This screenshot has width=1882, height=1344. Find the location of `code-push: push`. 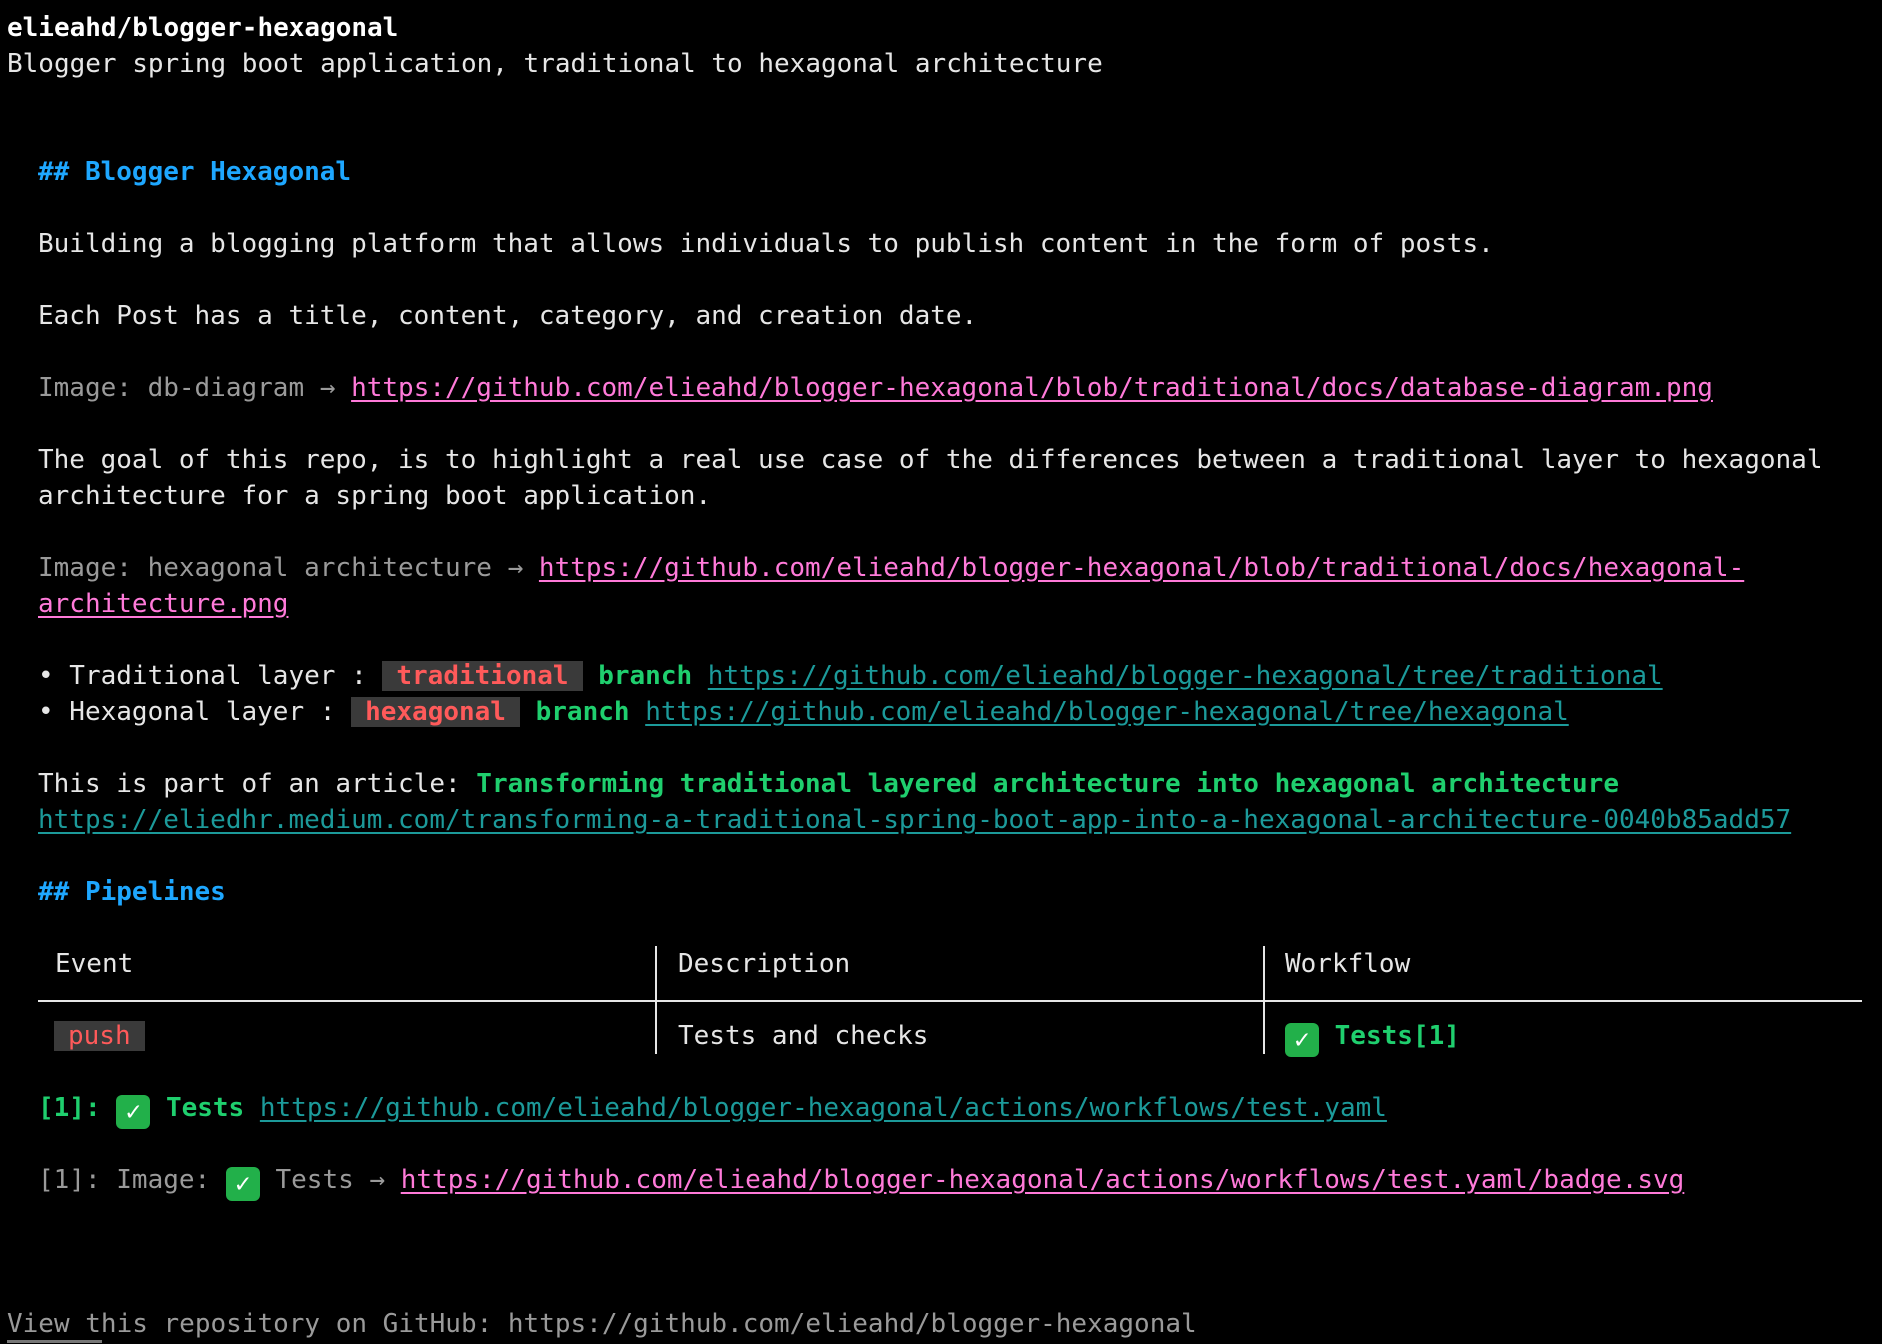

code-push: push is located at coordinates (99, 1036).